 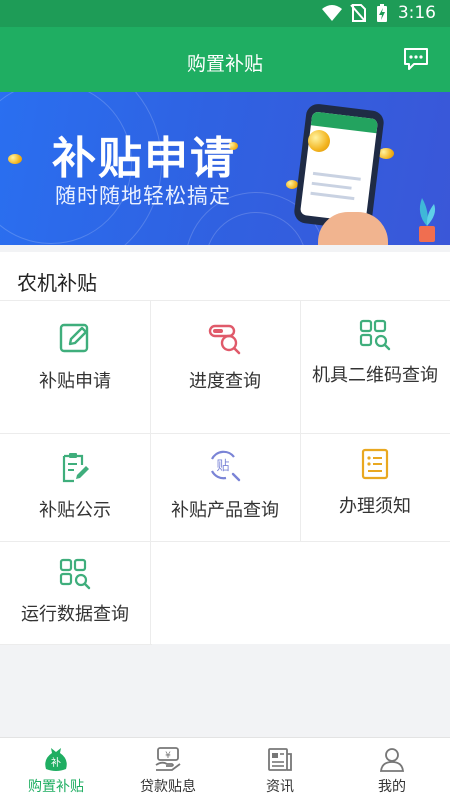 I want to click on grid-item-label: 补贴公示, so click(x=75, y=510).